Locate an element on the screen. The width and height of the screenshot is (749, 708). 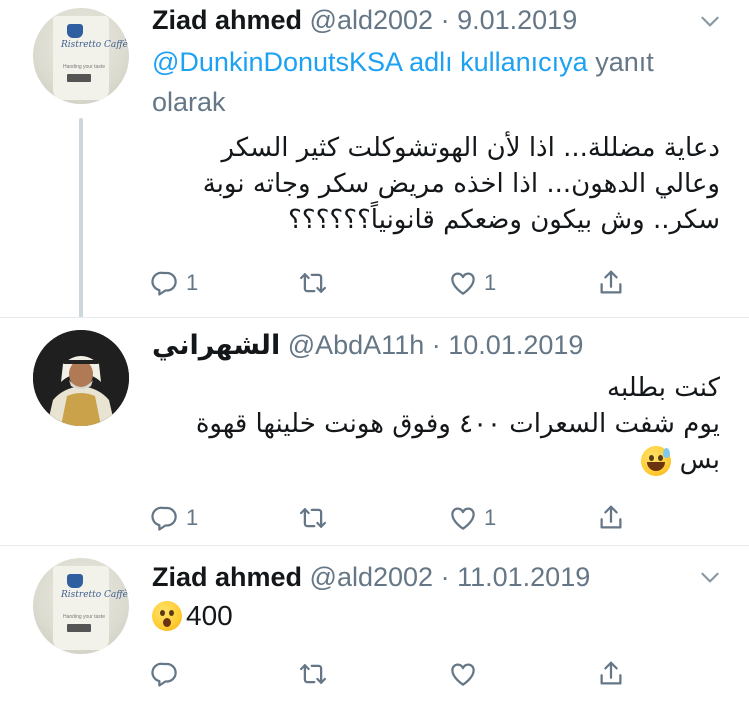
tweet-header: Ziad ahmed @ald2002 · 9.01.2019 is located at coordinates (430, 20).